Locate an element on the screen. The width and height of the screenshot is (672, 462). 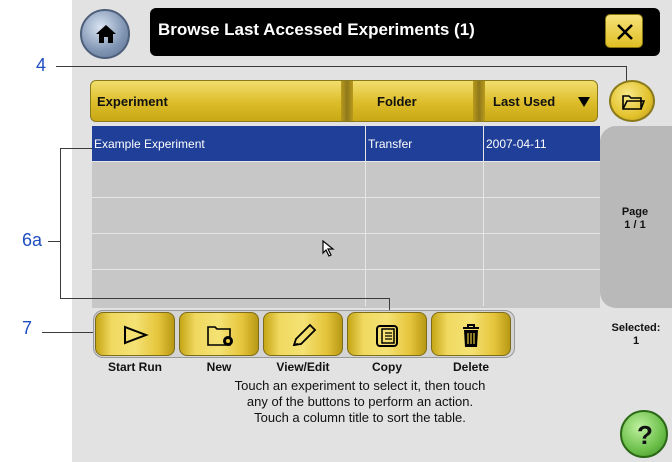
table-row: Example Experiment Transfer 2007-04-11 is located at coordinates (346, 144).